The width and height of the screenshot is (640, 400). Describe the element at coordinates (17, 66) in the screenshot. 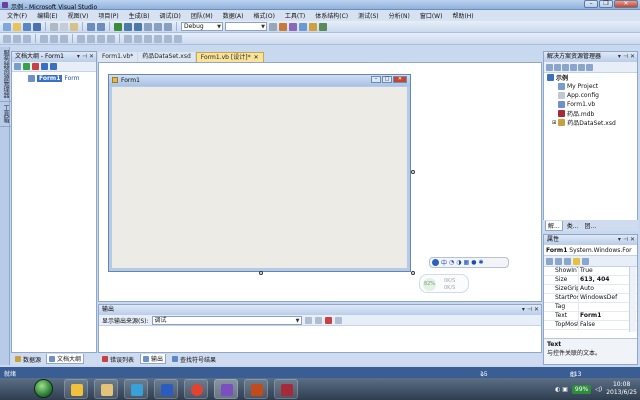

I see `expand-icon` at that location.